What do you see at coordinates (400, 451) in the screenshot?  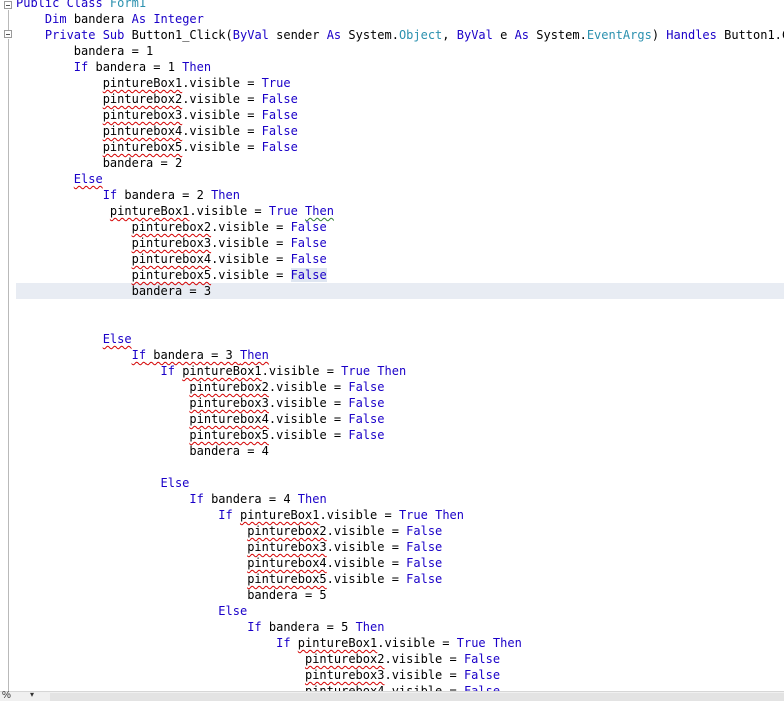 I see `code-line: bandera = 4` at bounding box center [400, 451].